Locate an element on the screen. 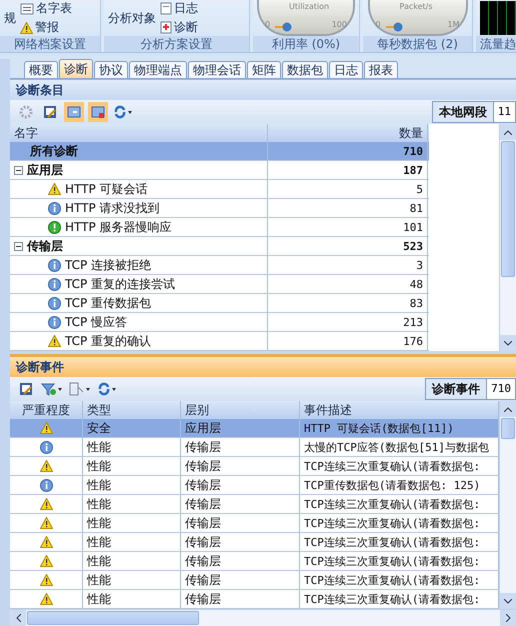 This screenshot has height=626, width=516. tree-row: TCP 连接被拒绝 3 is located at coordinates (219, 265).